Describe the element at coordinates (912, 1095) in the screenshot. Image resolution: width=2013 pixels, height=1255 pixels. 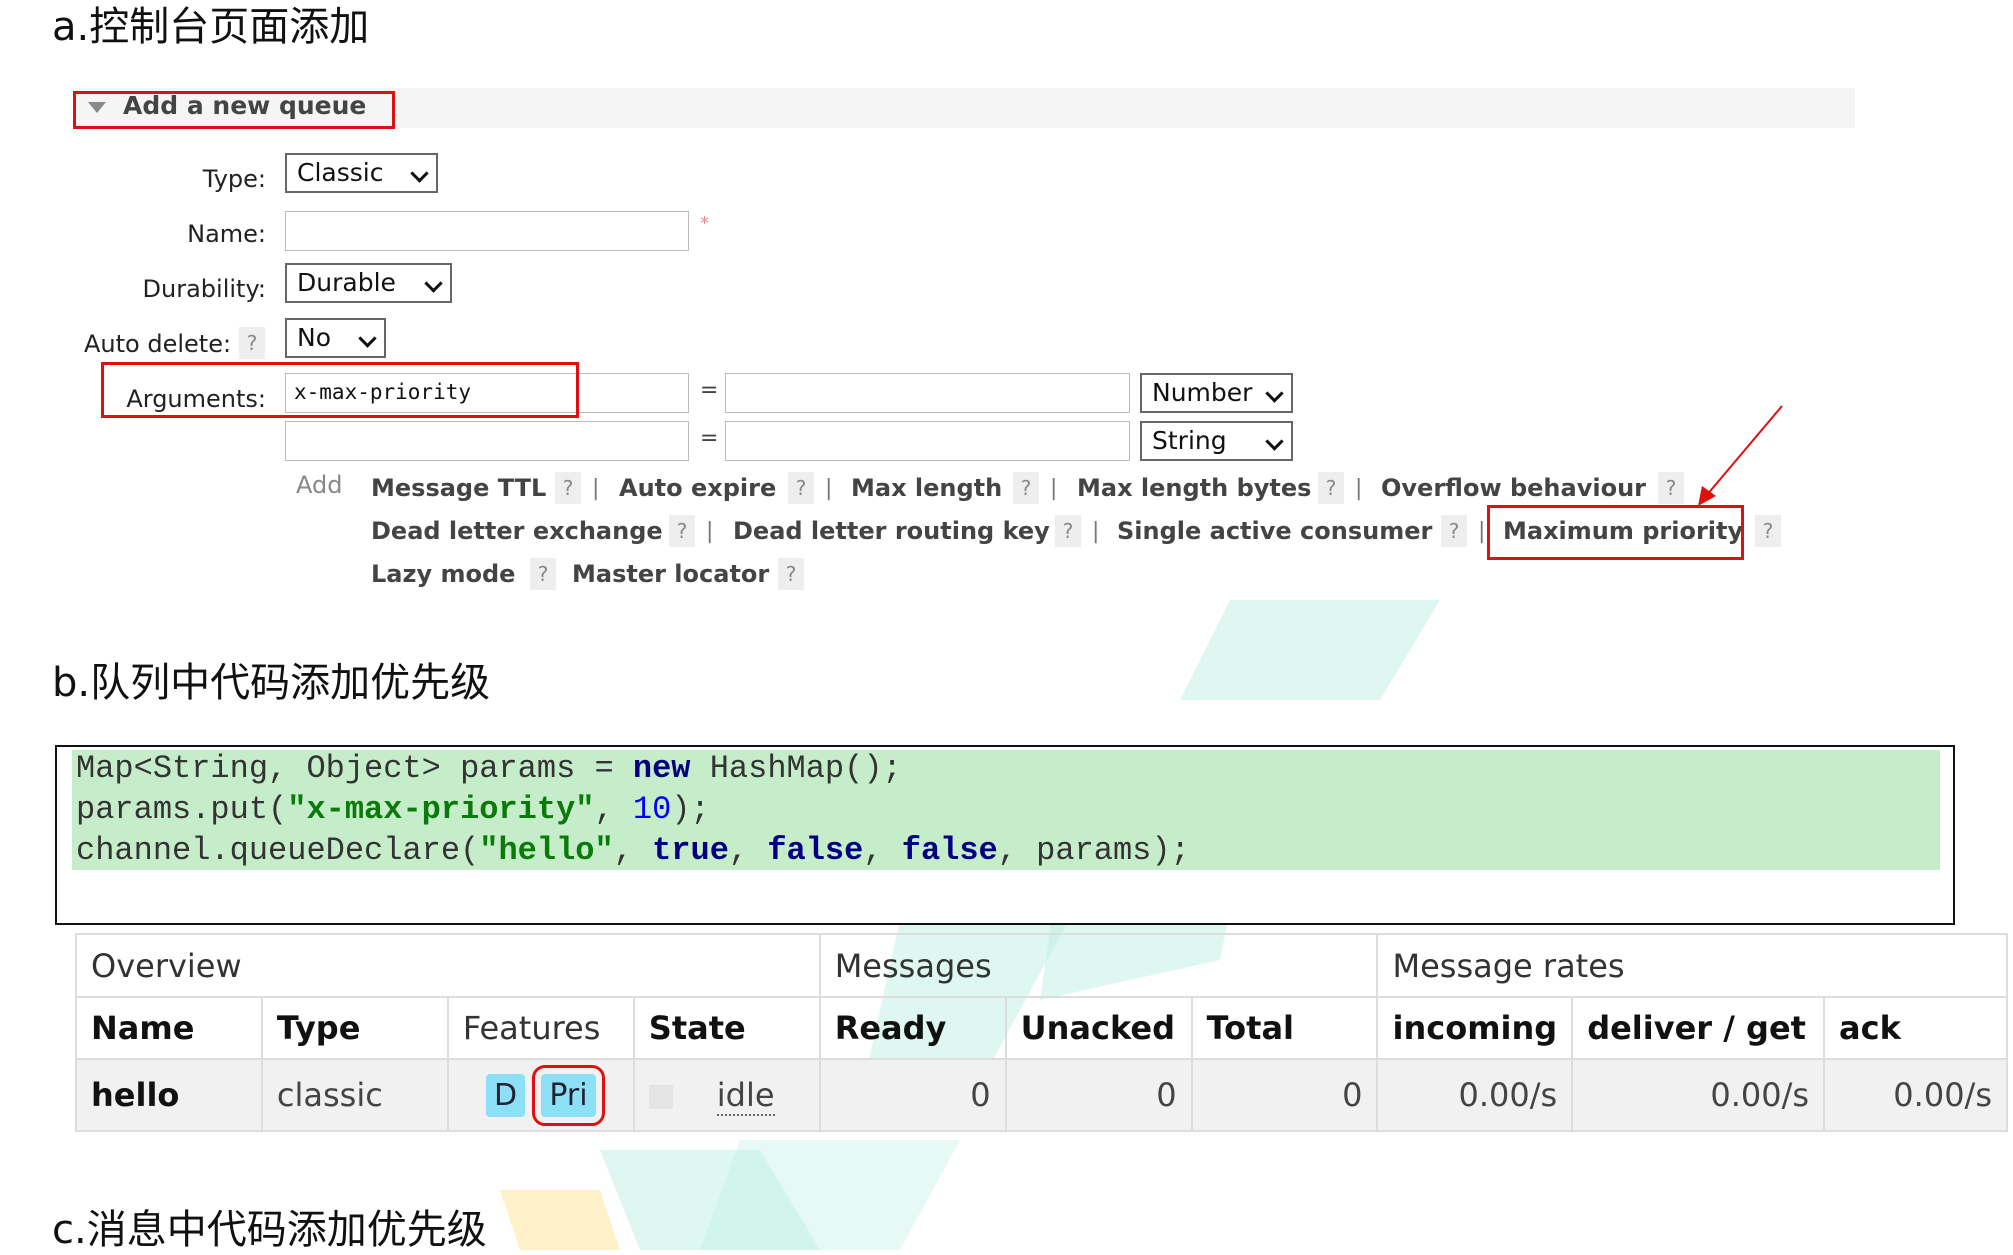
I see `ready-count: 0` at that location.